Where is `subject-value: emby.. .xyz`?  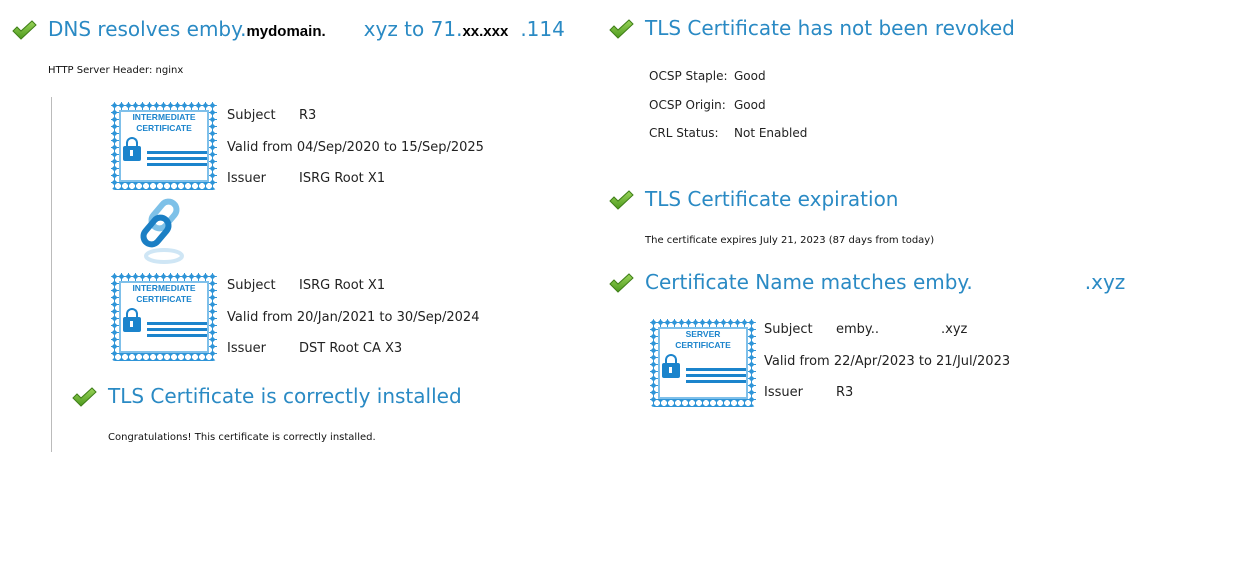
subject-value: emby.. .xyz is located at coordinates (901, 329).